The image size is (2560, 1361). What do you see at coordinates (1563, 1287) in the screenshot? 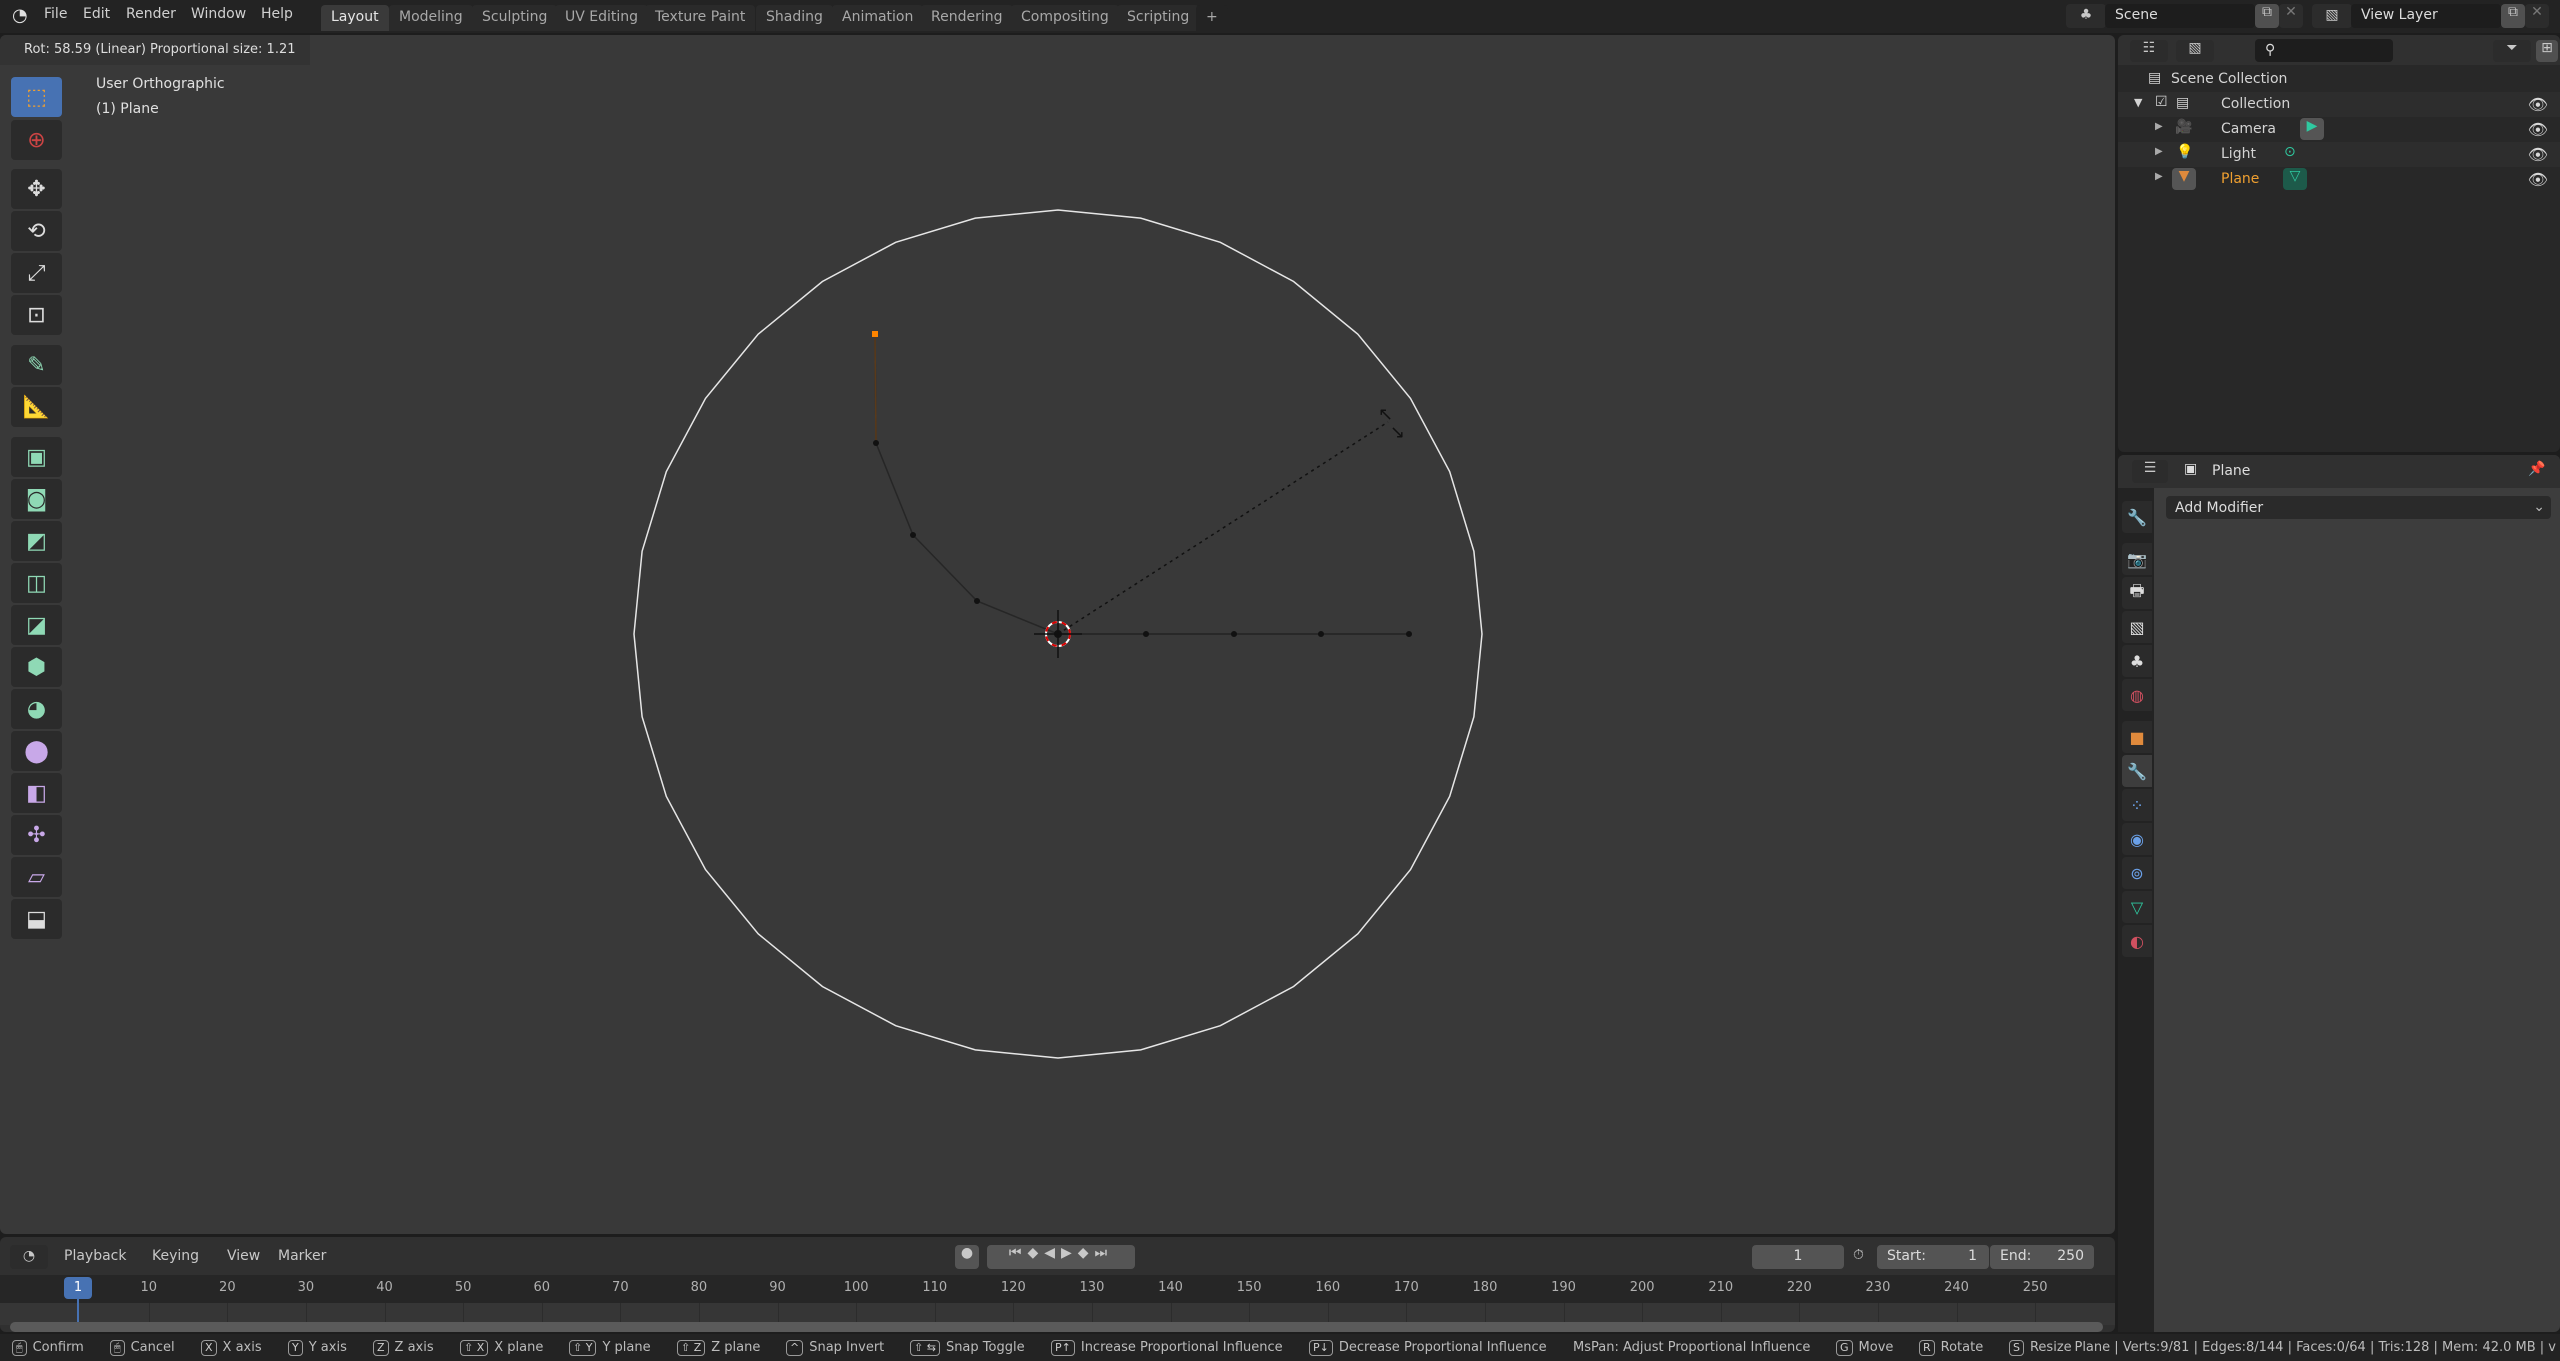
I see `frame-tick-label: 190` at bounding box center [1563, 1287].